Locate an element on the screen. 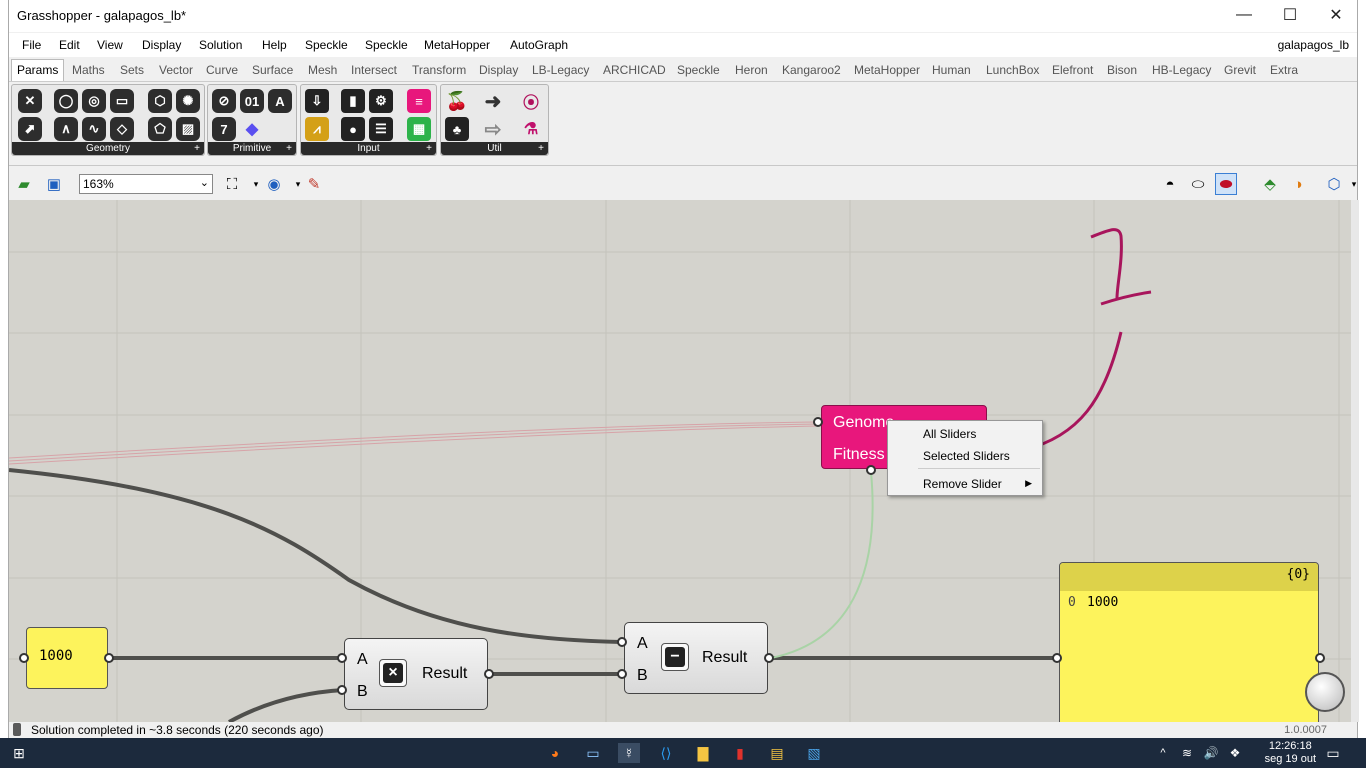 The width and height of the screenshot is (1366, 768). tab-transform: Transform is located at coordinates (439, 70).